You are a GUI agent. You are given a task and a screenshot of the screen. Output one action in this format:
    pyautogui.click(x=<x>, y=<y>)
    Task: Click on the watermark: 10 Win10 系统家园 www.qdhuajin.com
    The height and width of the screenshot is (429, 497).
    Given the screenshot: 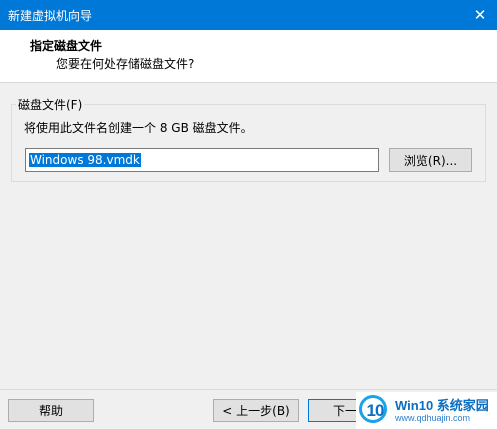 What is the action you would take?
    pyautogui.click(x=426, y=410)
    